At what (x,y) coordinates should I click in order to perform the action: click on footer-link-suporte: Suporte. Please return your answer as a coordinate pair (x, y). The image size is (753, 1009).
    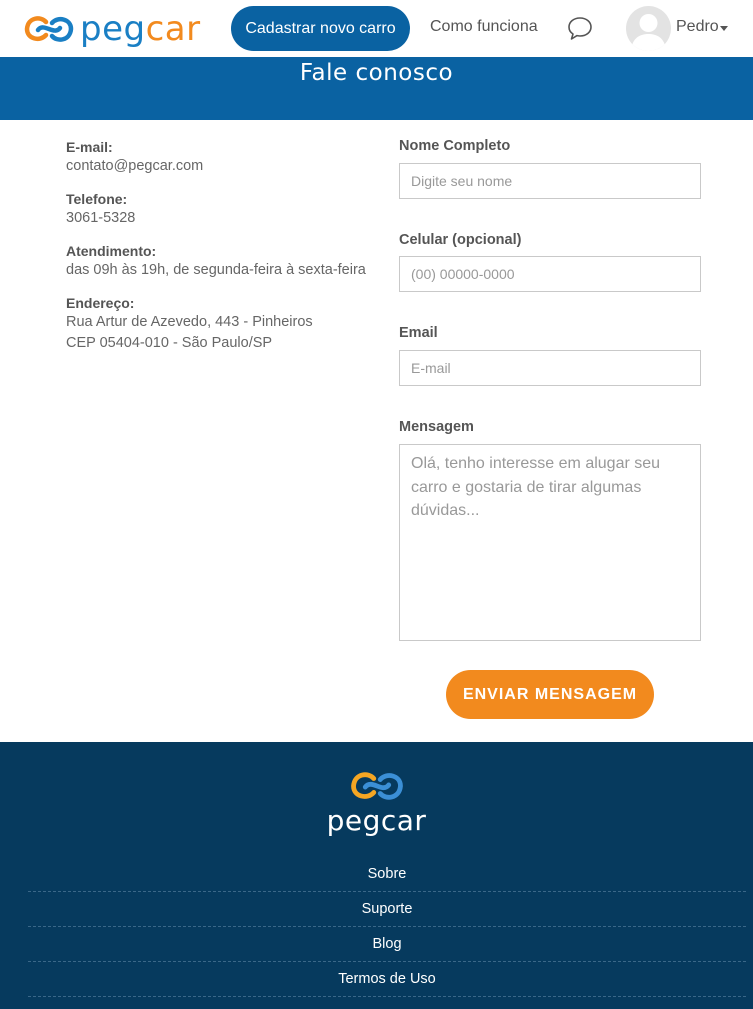
    Looking at the image, I should click on (387, 909).